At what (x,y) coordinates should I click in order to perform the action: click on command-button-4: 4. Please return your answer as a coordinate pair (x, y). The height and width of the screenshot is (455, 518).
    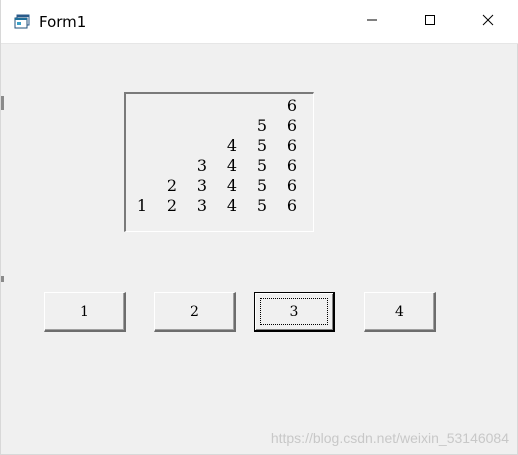
    Looking at the image, I should click on (400, 312).